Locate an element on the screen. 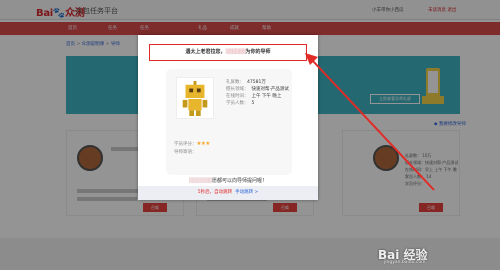  annotation-arrow-icon is located at coordinates (370, 122).